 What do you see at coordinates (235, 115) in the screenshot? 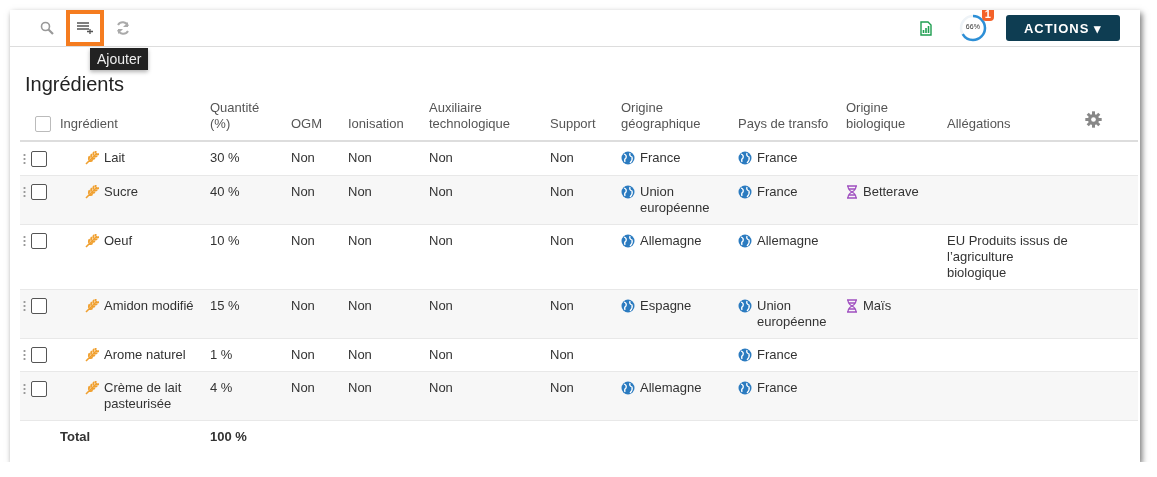
I see `column-header: Quantité (%)` at bounding box center [235, 115].